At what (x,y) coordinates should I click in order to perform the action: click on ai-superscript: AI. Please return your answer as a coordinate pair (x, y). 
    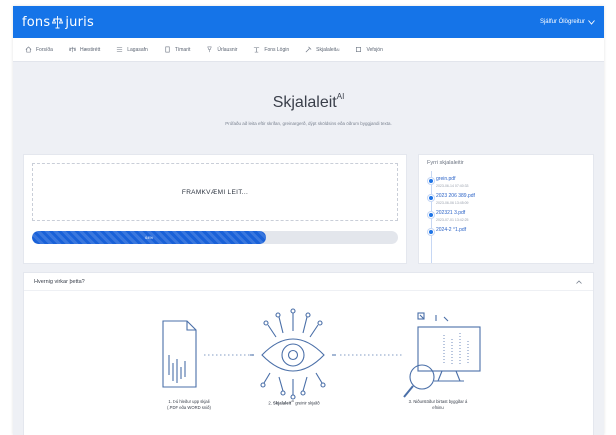
    Looking at the image, I should click on (338, 49).